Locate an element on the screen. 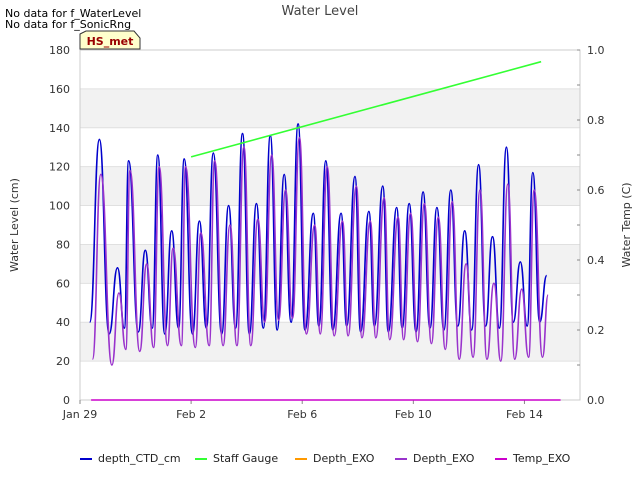  x-tick-label: Feb 10 is located at coordinates (413, 414).